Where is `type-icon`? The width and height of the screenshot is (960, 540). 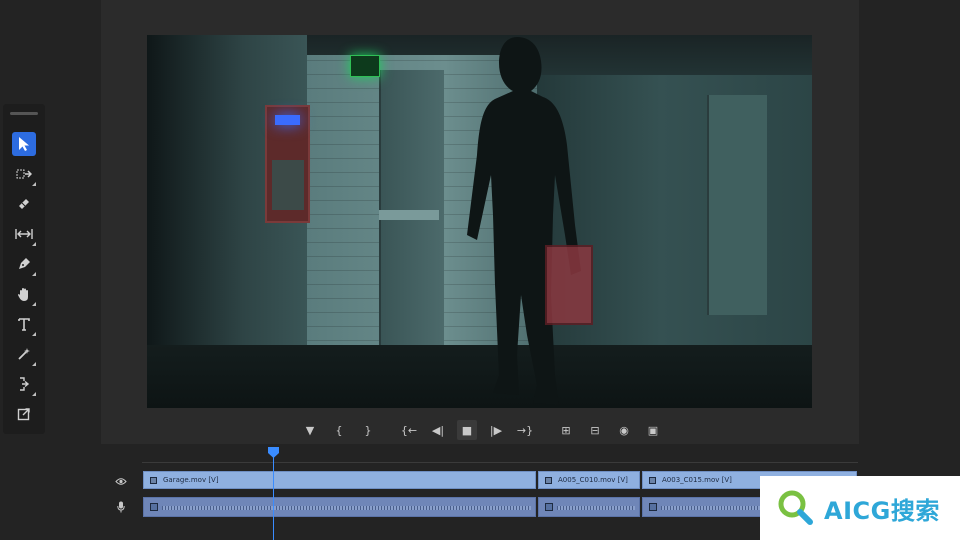
type-icon is located at coordinates (24, 324).